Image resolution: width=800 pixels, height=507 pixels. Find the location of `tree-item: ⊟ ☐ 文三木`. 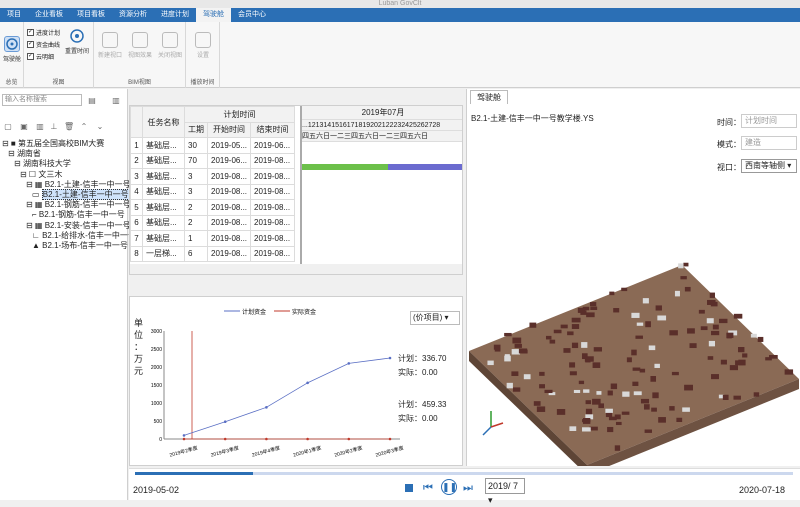

tree-item: ⊟ ☐ 文三木 is located at coordinates (41, 175).